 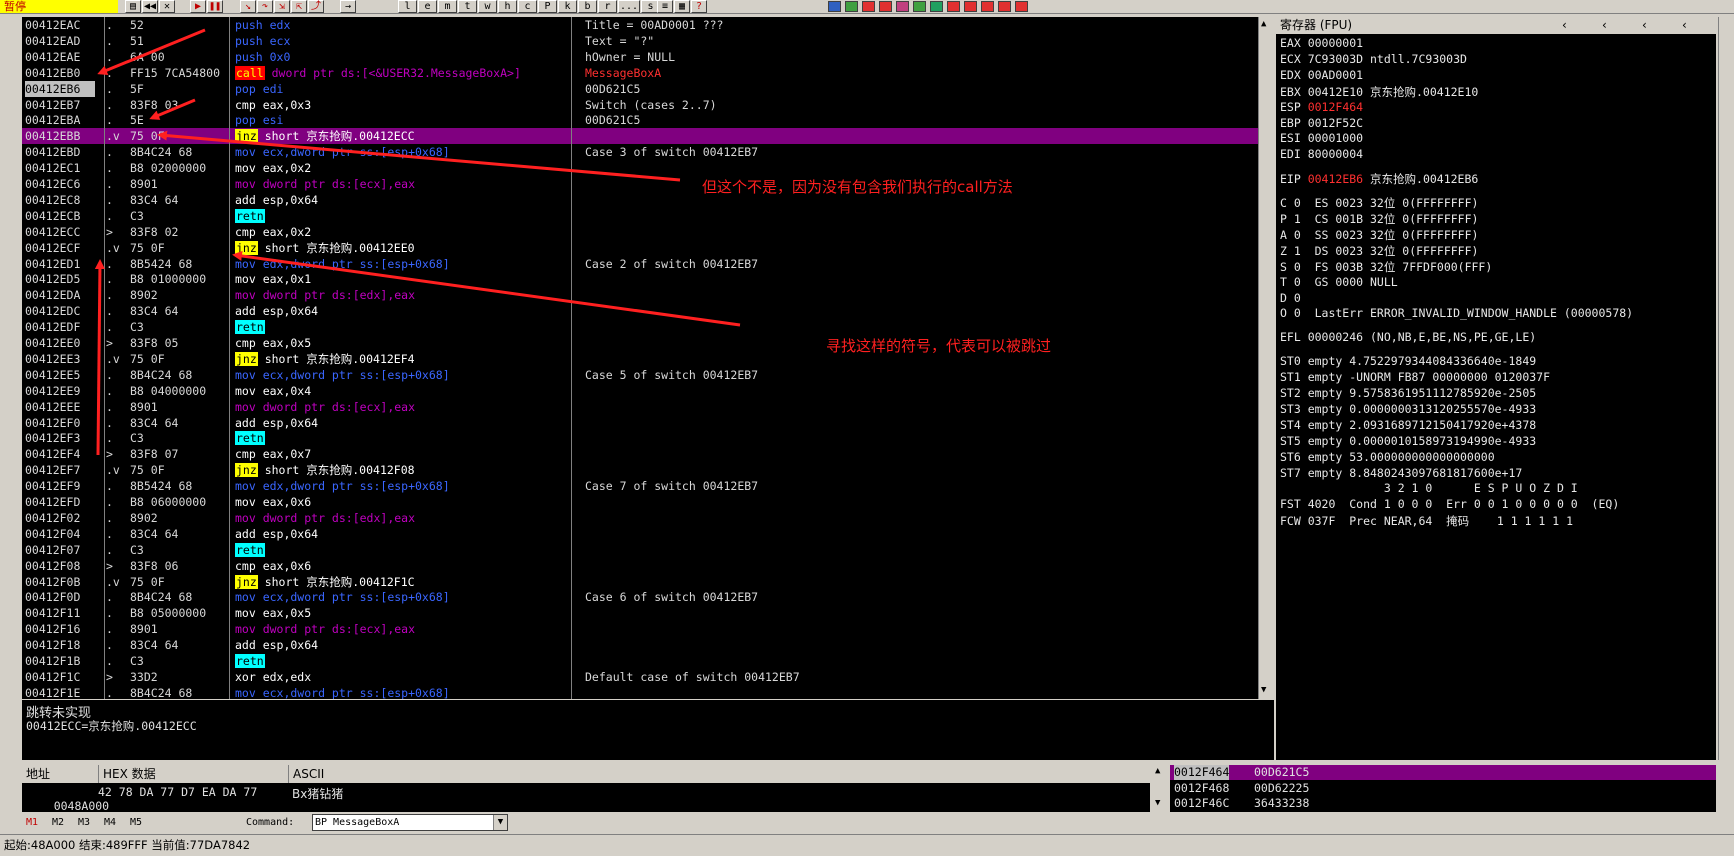 I want to click on help-icon: ?, so click(x=699, y=6).